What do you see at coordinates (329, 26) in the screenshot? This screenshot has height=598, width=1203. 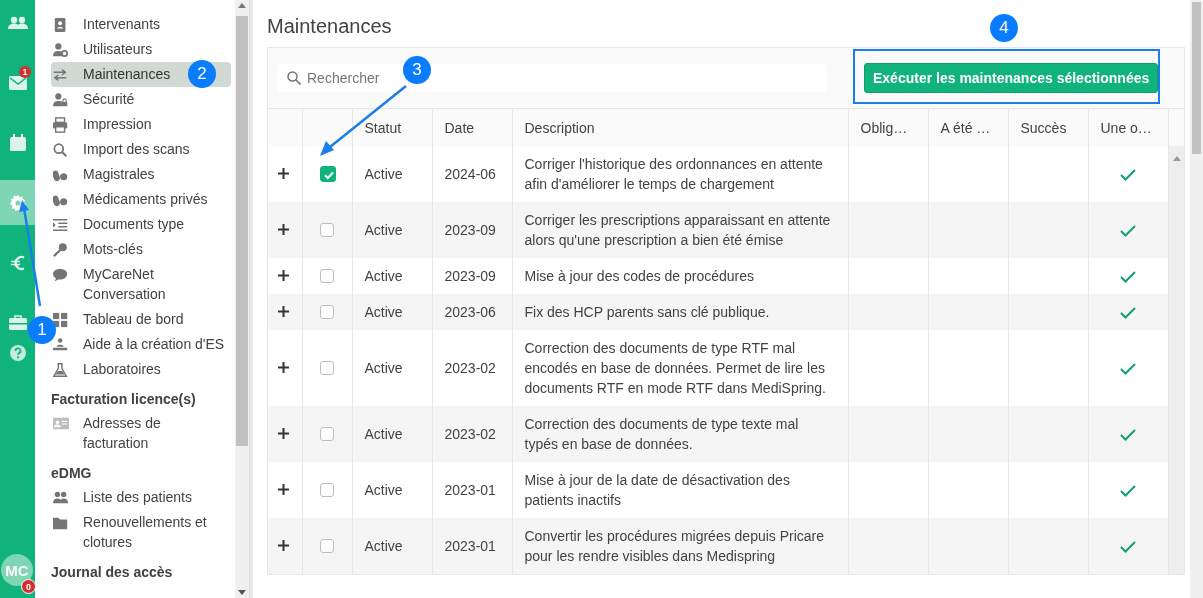 I see `page-title: Maintenances` at bounding box center [329, 26].